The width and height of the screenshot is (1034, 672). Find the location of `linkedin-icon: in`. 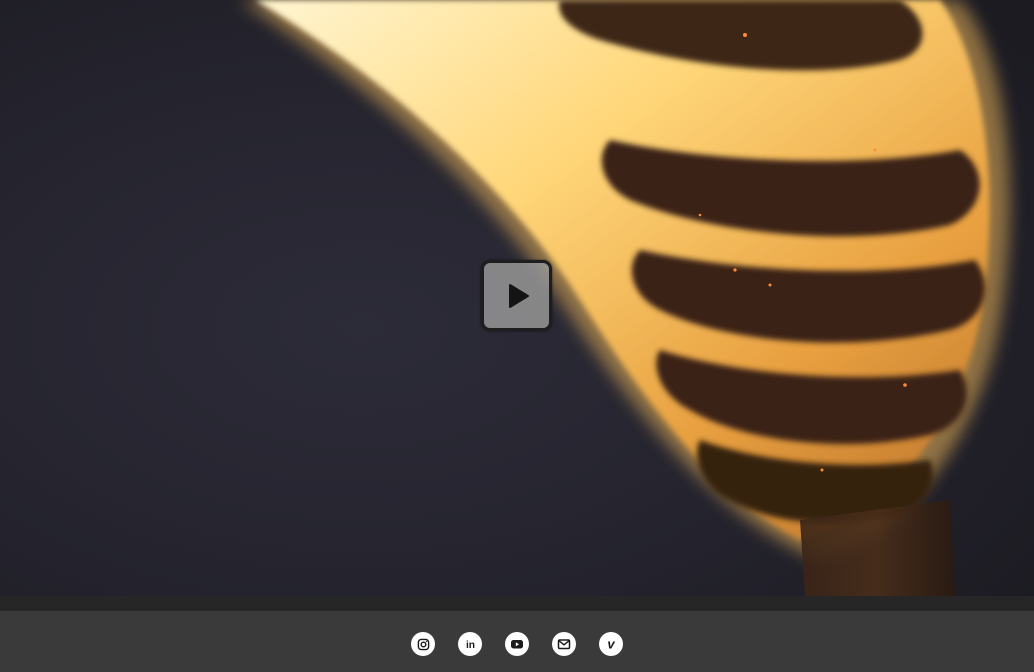

linkedin-icon: in is located at coordinates (469, 645).